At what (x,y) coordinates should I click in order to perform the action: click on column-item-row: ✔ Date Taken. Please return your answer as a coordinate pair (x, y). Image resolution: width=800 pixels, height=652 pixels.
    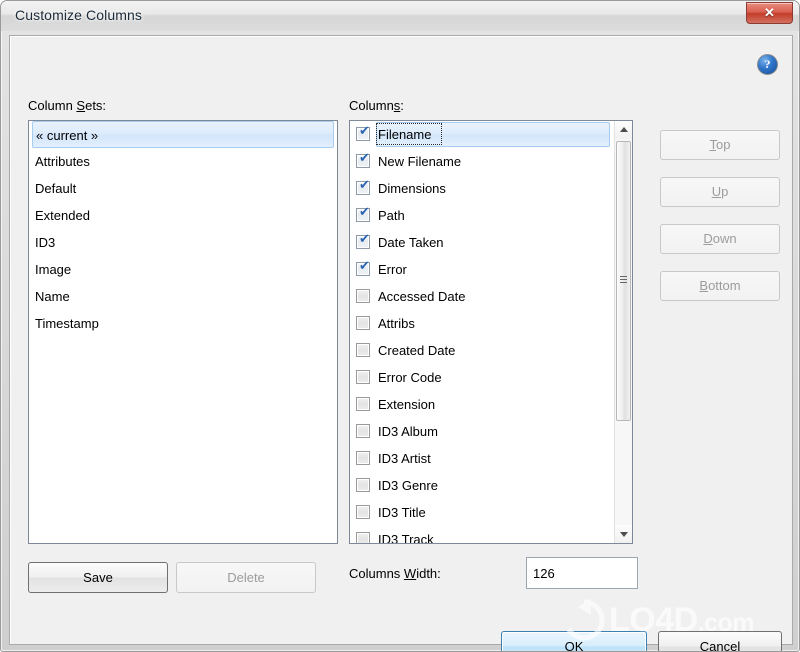
    Looking at the image, I should click on (482, 242).